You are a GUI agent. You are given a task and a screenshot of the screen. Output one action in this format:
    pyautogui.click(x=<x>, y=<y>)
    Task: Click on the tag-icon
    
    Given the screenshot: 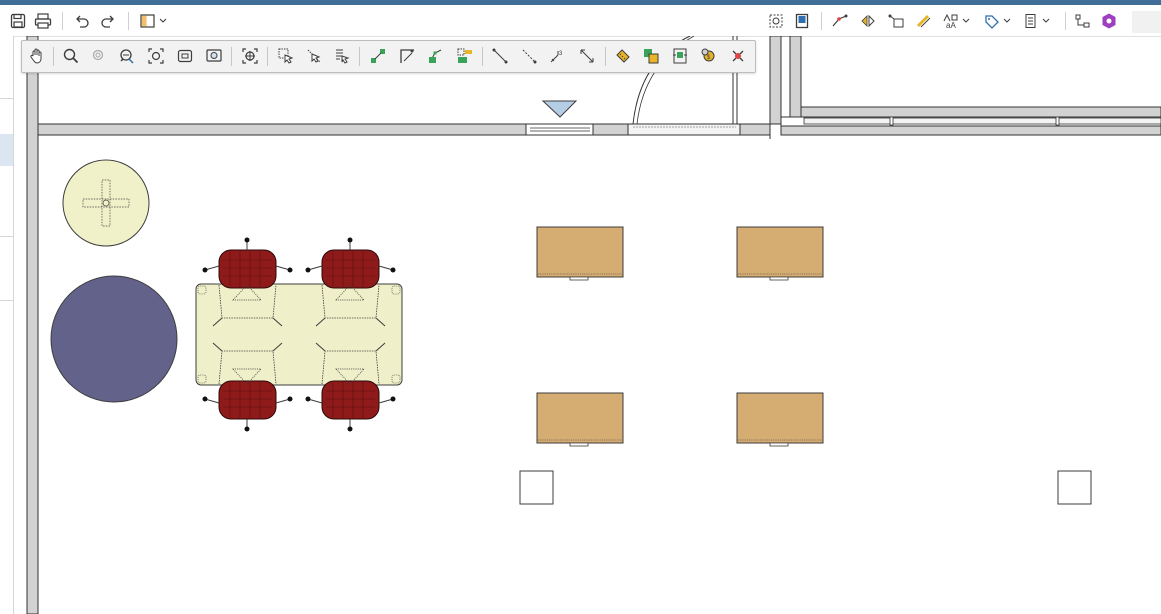 What is the action you would take?
    pyautogui.click(x=999, y=21)
    